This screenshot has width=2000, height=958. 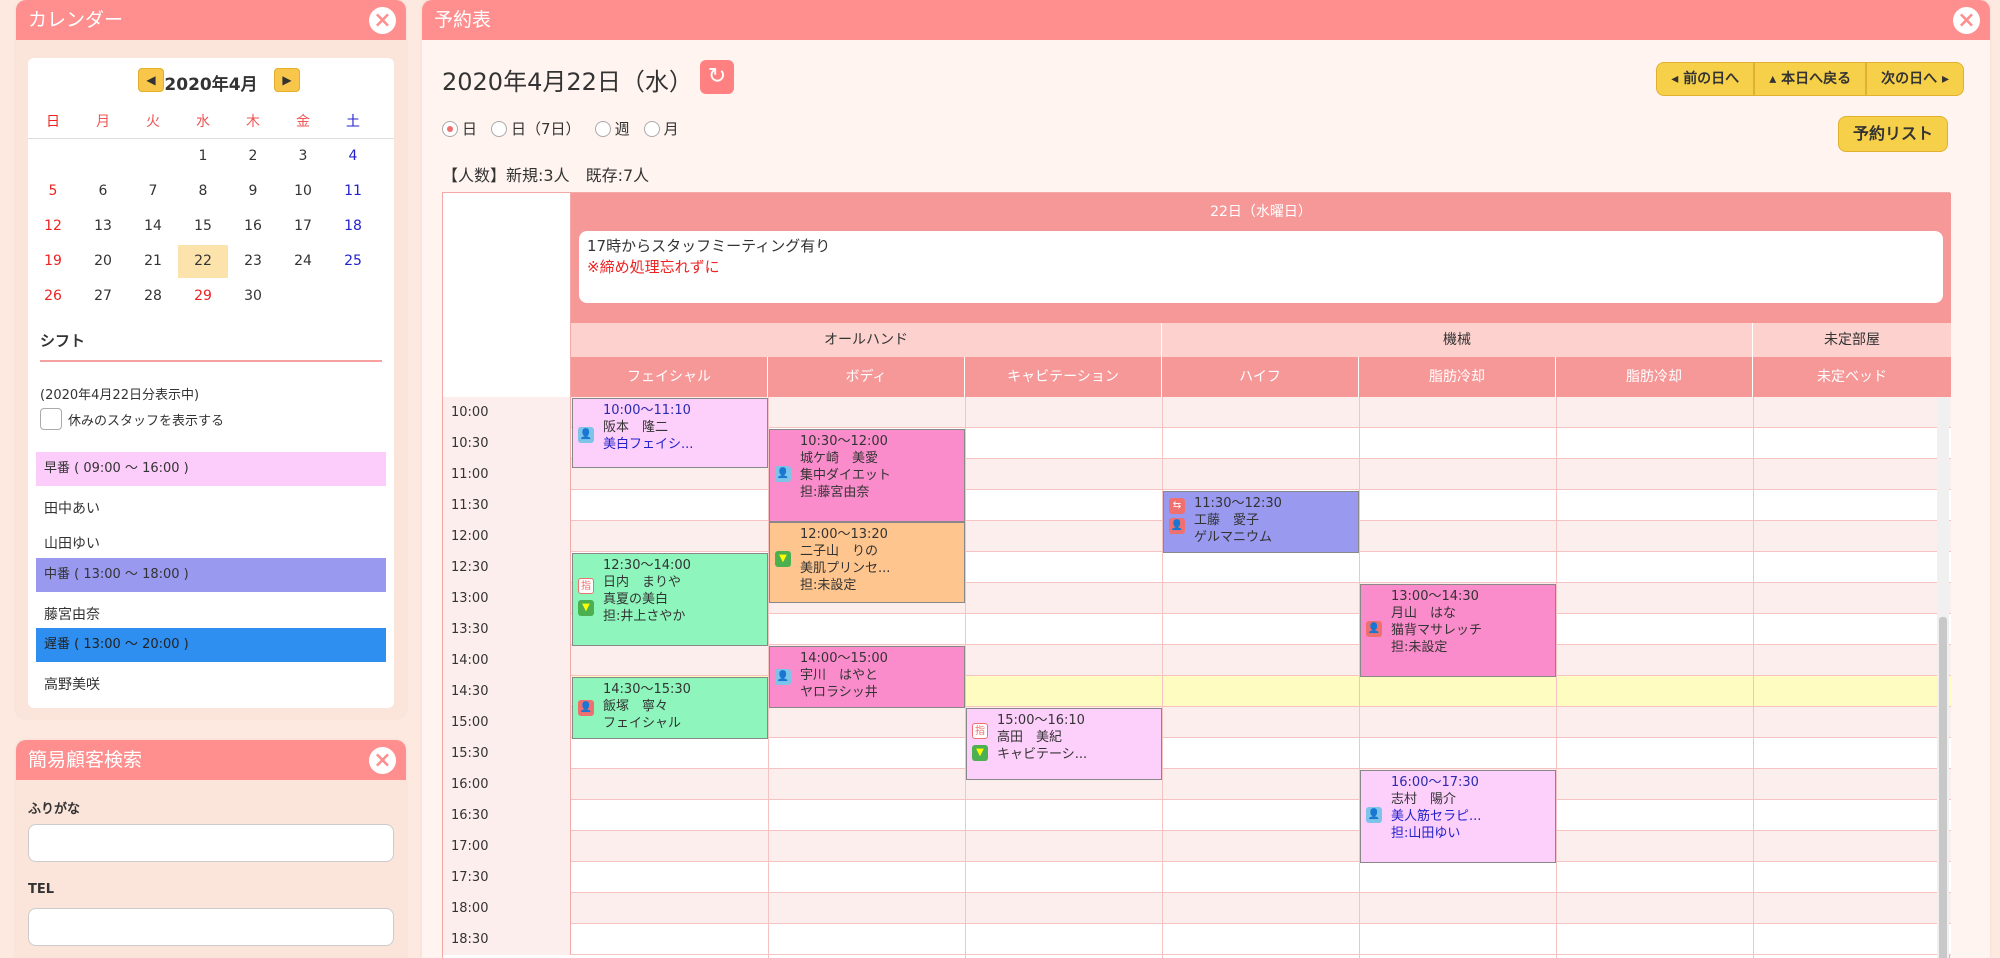 What do you see at coordinates (642, 582) in the screenshot?
I see `customer-name: 日内 まりや` at bounding box center [642, 582].